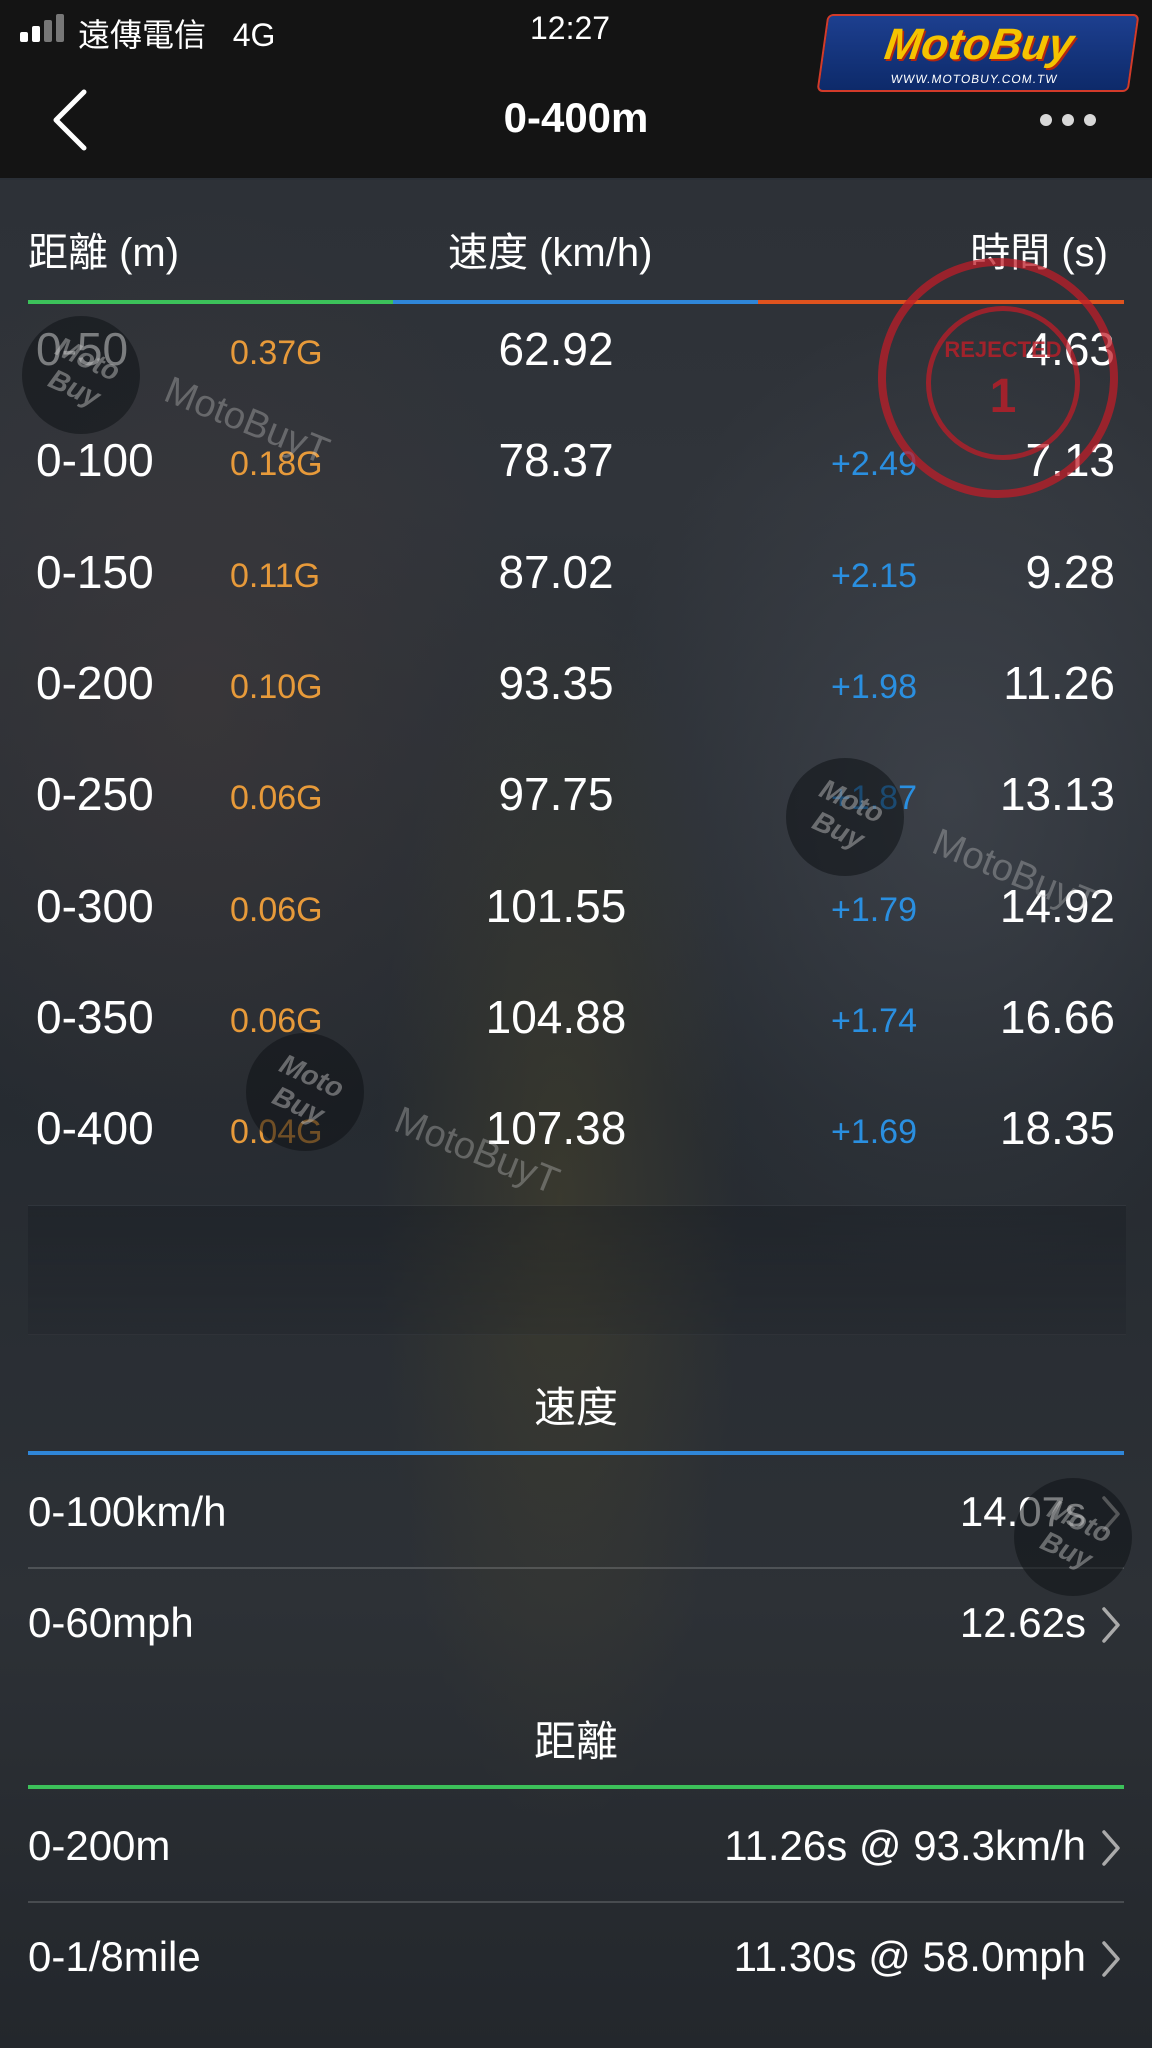 The width and height of the screenshot is (1152, 2048). Describe the element at coordinates (556, 683) in the screenshot. I see `speed-cell: 93.35` at that location.